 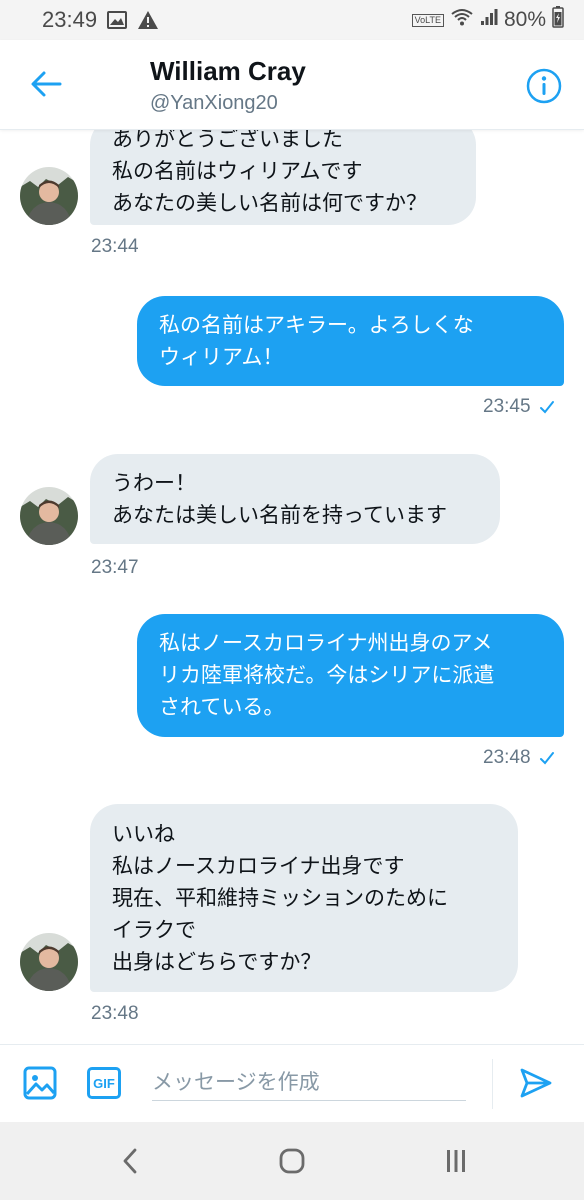 I want to click on battery-text: 80%, so click(x=524, y=19).